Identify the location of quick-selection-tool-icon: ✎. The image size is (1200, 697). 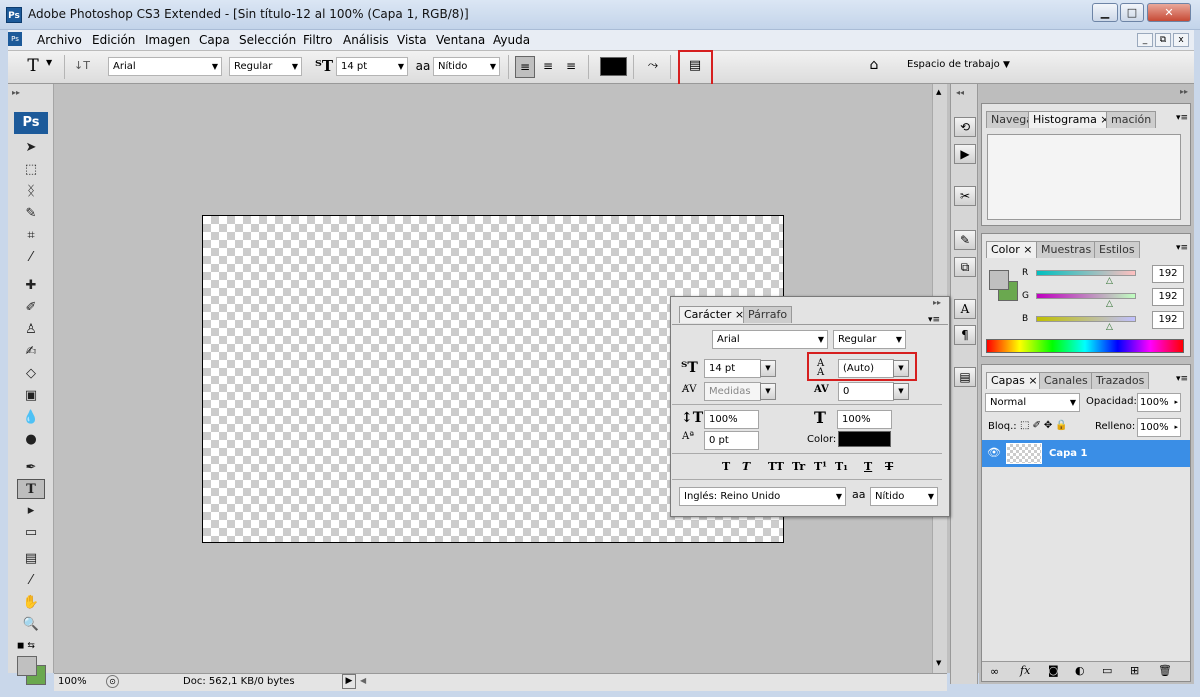
(31, 214).